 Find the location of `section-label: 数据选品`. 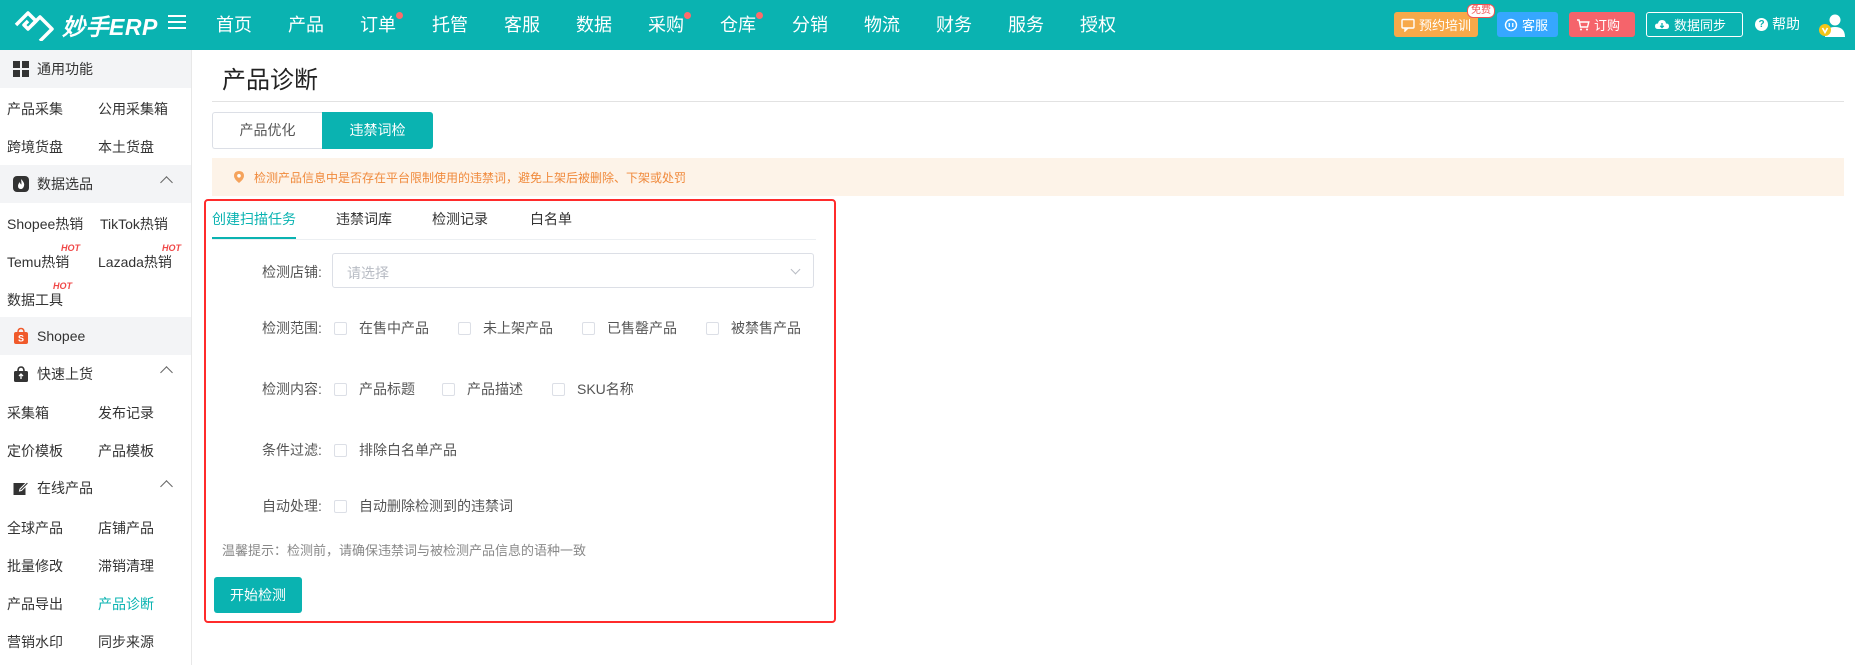

section-label: 数据选品 is located at coordinates (65, 184).